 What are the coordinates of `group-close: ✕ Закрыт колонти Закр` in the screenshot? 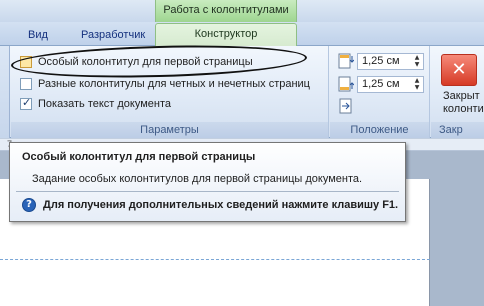 It's located at (457, 92).